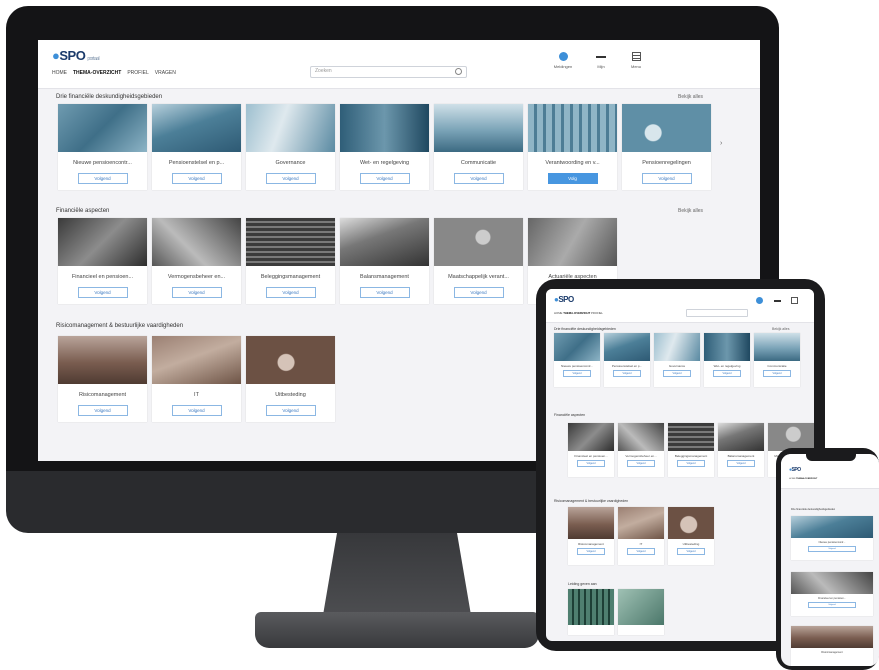  What do you see at coordinates (323, 71) in the screenshot?
I see `search-placeholder: Zoeken` at bounding box center [323, 71].